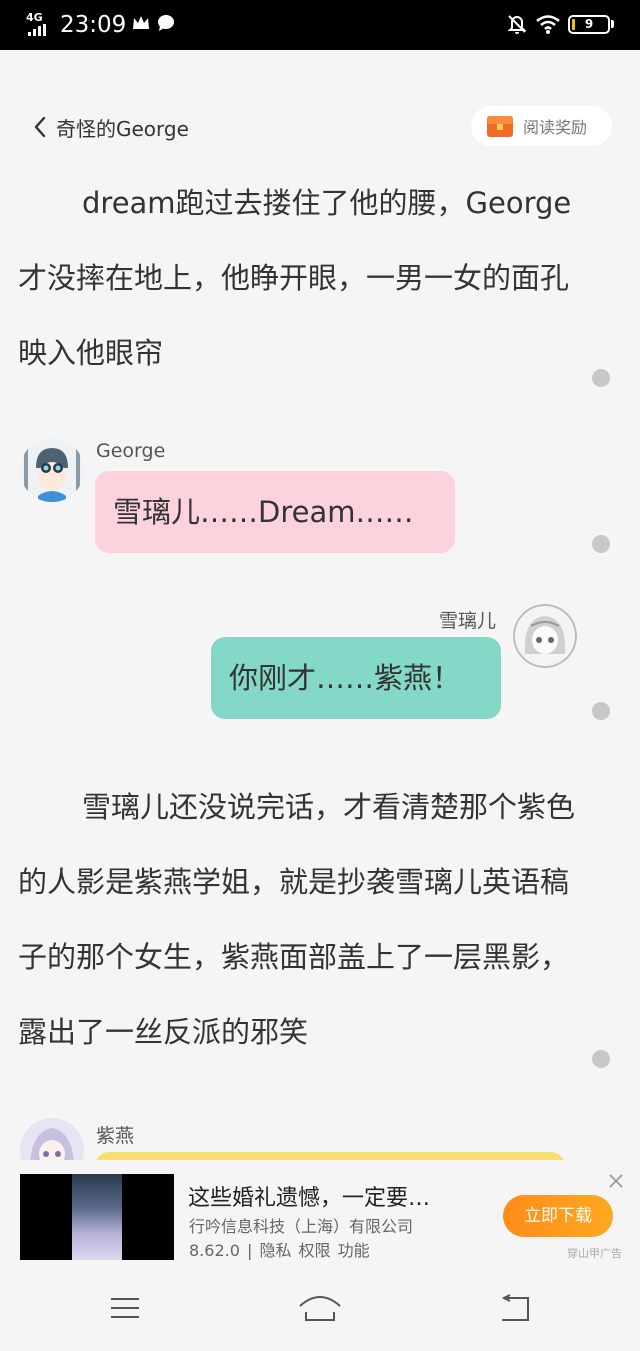  Describe the element at coordinates (594, 1253) in the screenshot. I see `ad-source-label: 穿山甲广告` at that location.